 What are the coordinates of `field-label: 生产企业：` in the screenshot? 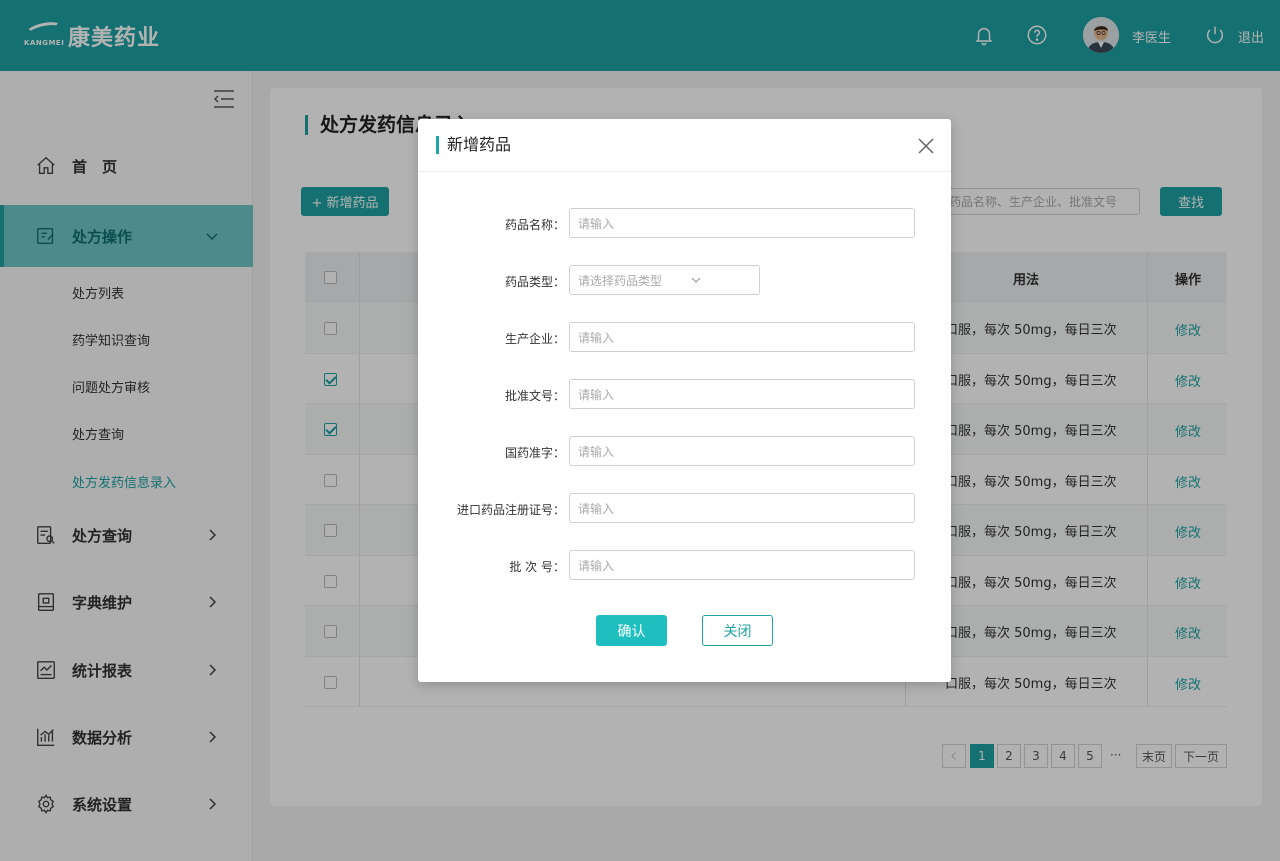 It's located at (534, 339).